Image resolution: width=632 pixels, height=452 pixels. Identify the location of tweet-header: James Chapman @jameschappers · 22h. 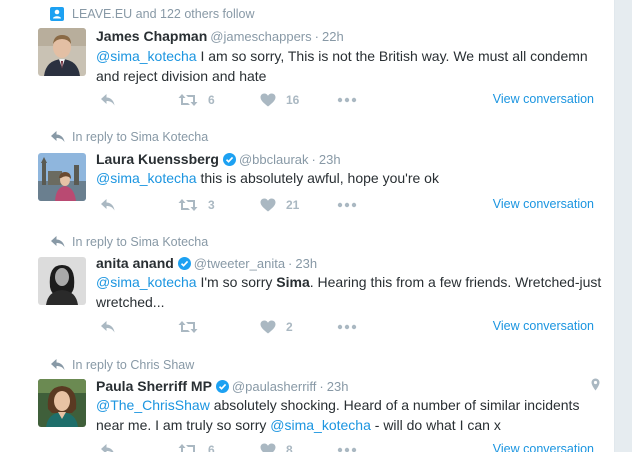
(220, 36).